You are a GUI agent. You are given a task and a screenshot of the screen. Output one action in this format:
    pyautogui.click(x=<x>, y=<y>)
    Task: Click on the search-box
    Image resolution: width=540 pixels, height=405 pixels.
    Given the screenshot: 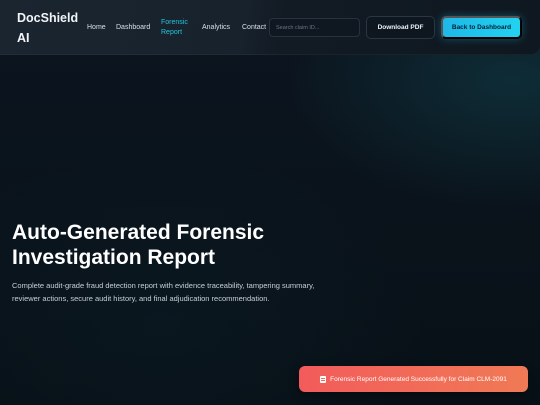 What is the action you would take?
    pyautogui.click(x=314, y=27)
    